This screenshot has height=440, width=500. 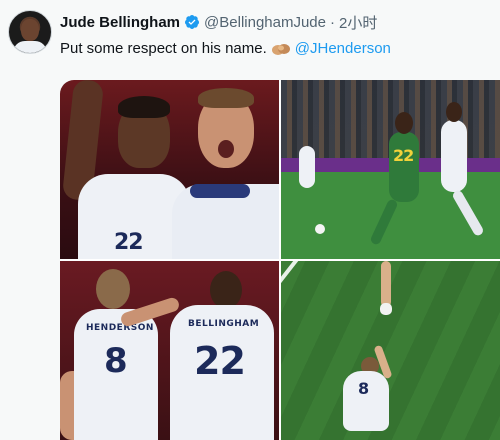 What do you see at coordinates (224, 324) in the screenshot?
I see `jersey-name: BELLINGHAM` at bounding box center [224, 324].